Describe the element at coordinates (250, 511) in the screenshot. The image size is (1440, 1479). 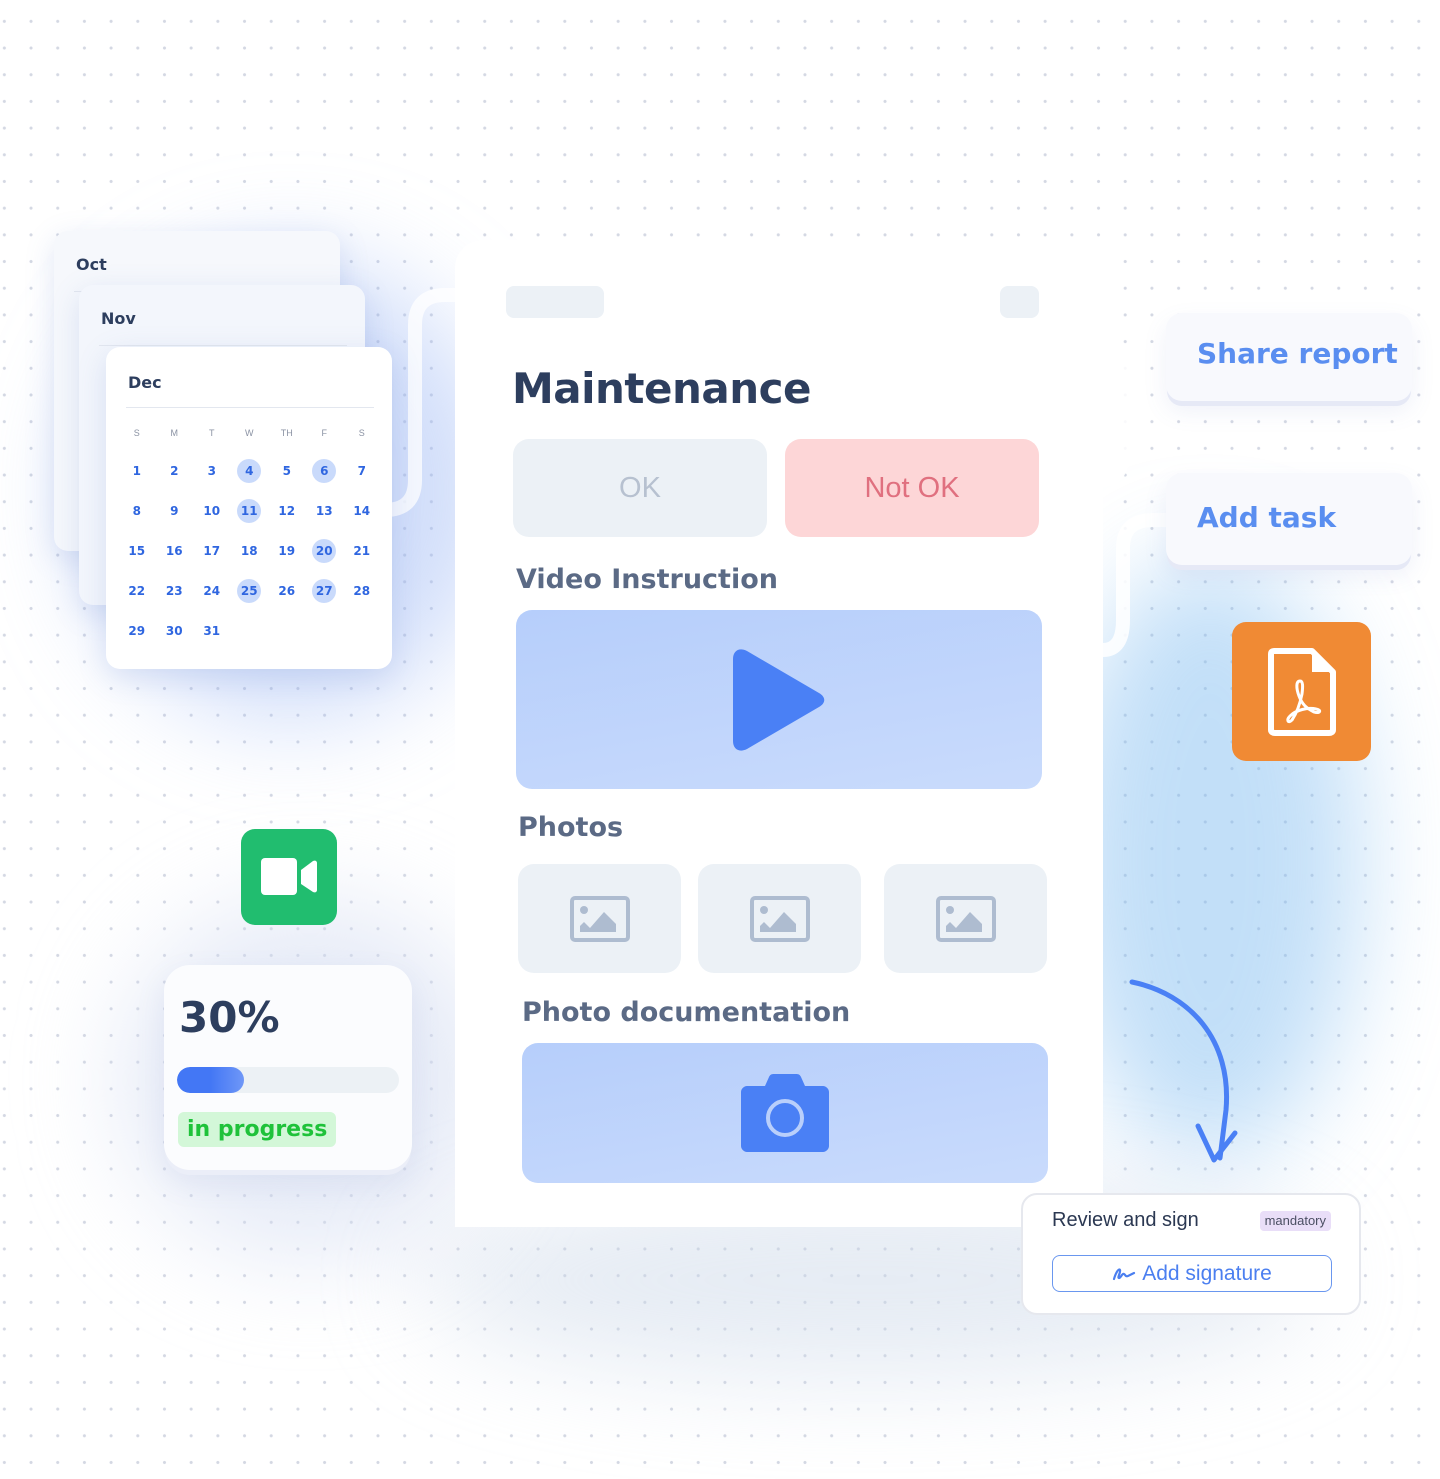
I see `calendar-day-highlighted: 11` at that location.